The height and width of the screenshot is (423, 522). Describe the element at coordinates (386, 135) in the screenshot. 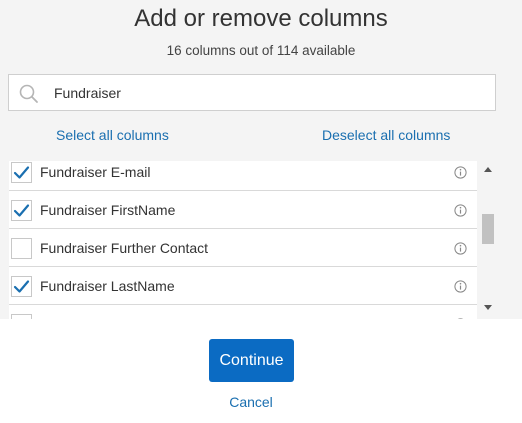

I see `deselect-all-link: Deselect all columns` at that location.